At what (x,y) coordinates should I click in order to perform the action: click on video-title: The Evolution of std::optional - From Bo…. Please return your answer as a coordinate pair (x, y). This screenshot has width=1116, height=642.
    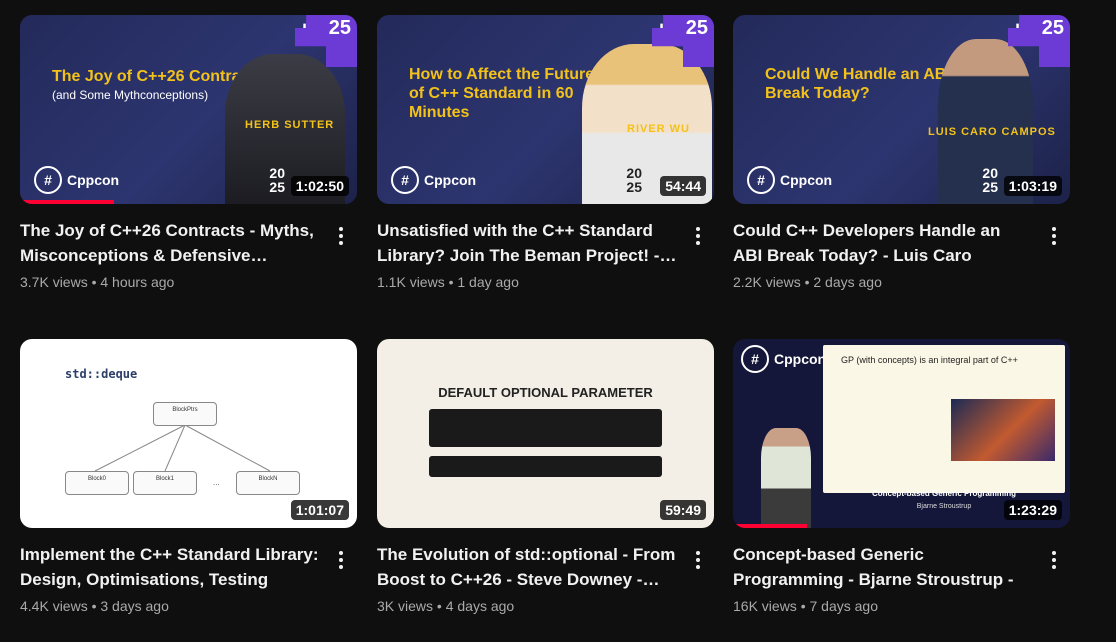
    Looking at the image, I should click on (527, 567).